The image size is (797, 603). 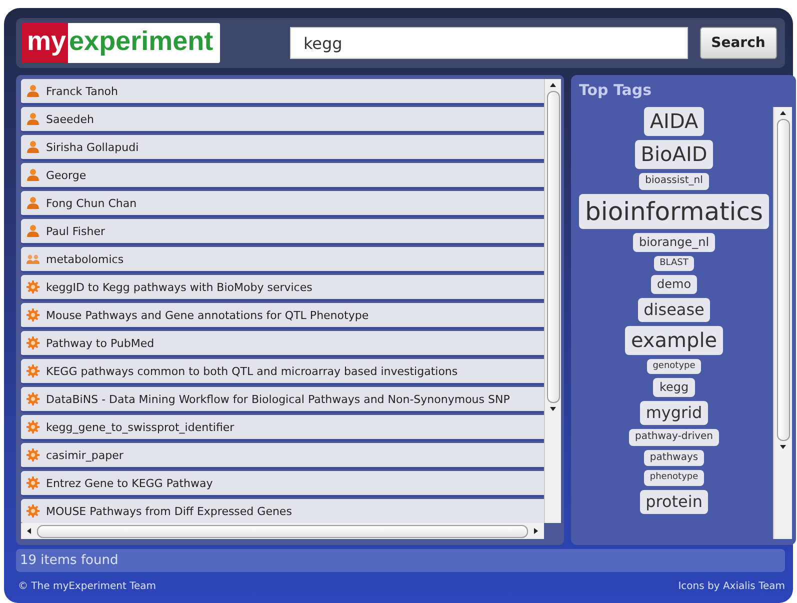 I want to click on tag-link: phenotype, so click(x=674, y=478).